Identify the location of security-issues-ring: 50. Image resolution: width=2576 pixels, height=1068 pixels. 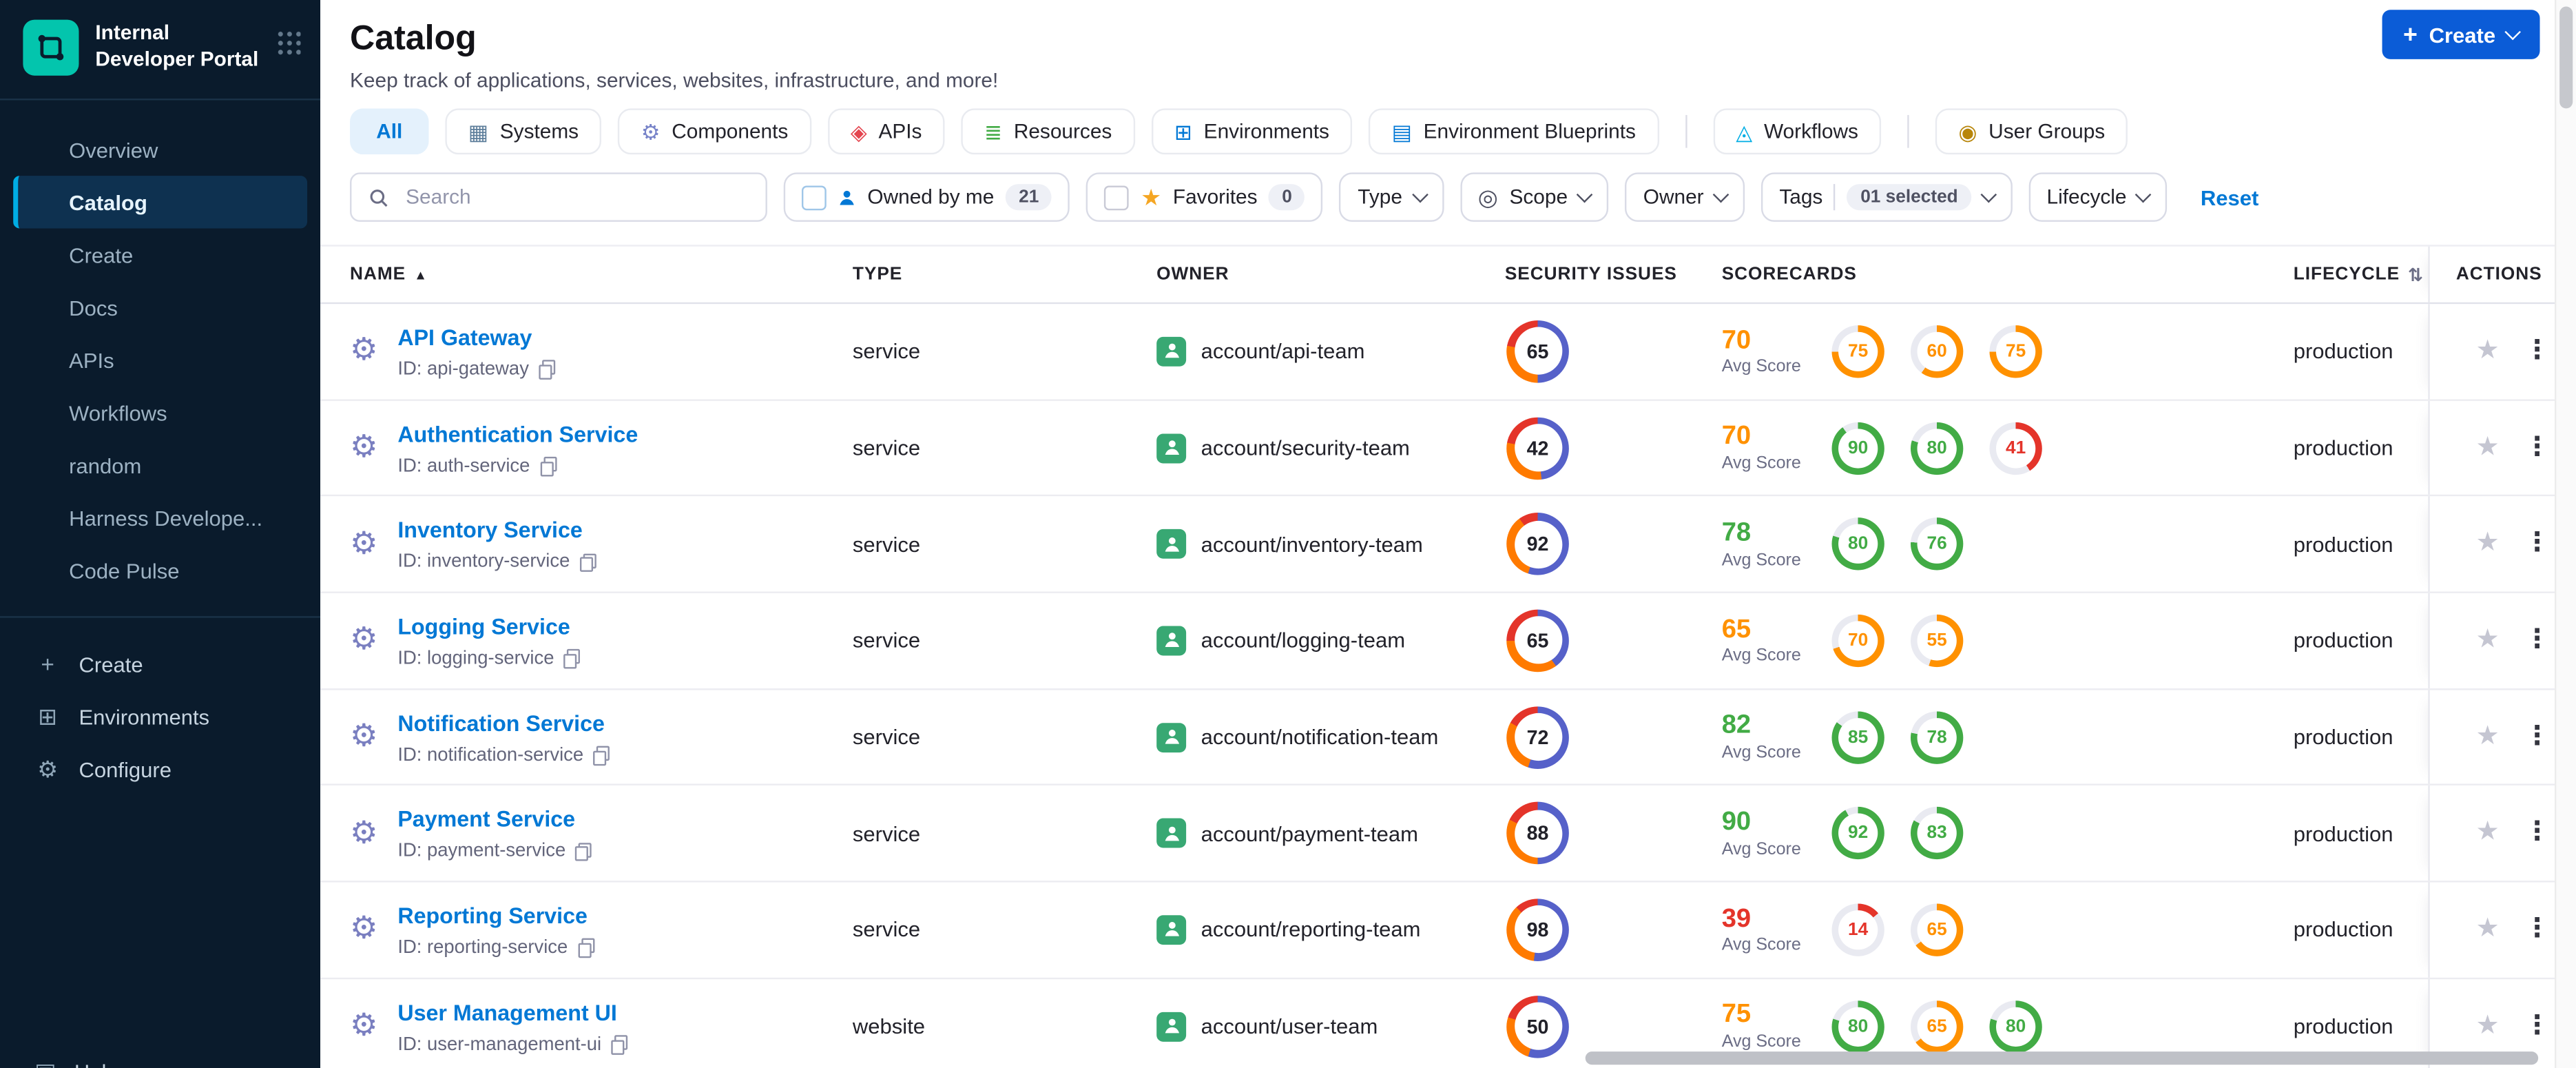
(1537, 1026).